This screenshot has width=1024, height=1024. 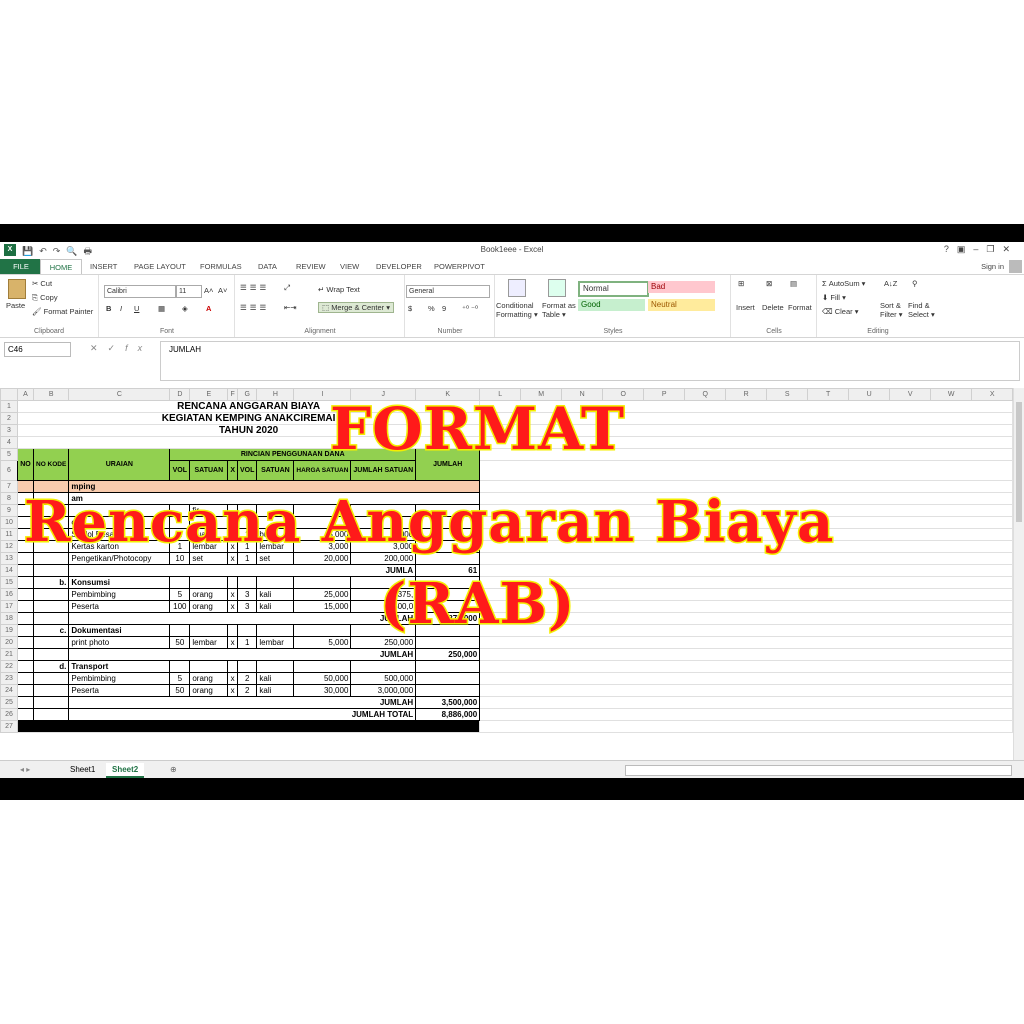 I want to click on subtotal-c: 250,000, so click(x=448, y=654).